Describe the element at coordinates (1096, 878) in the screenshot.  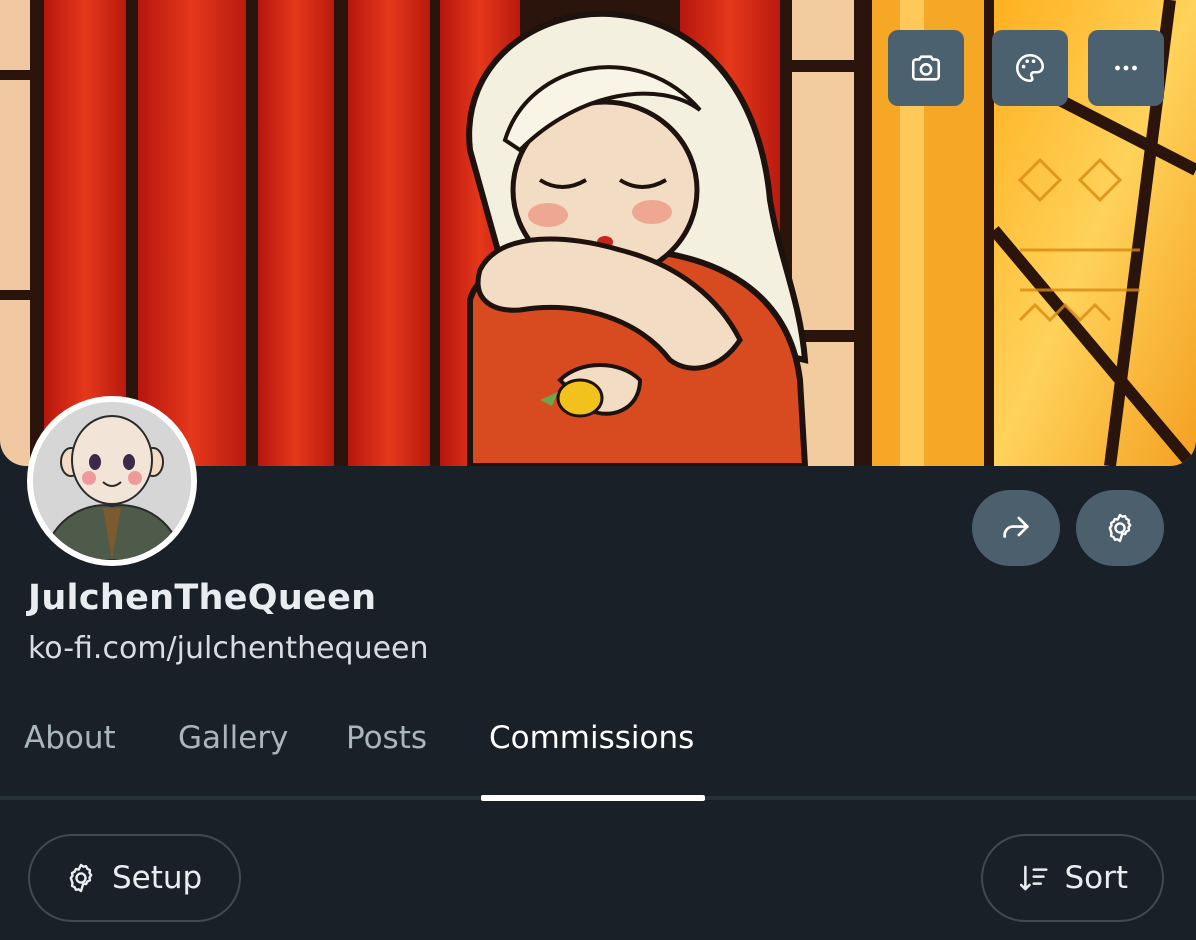
I see `sort-label: Sort` at that location.